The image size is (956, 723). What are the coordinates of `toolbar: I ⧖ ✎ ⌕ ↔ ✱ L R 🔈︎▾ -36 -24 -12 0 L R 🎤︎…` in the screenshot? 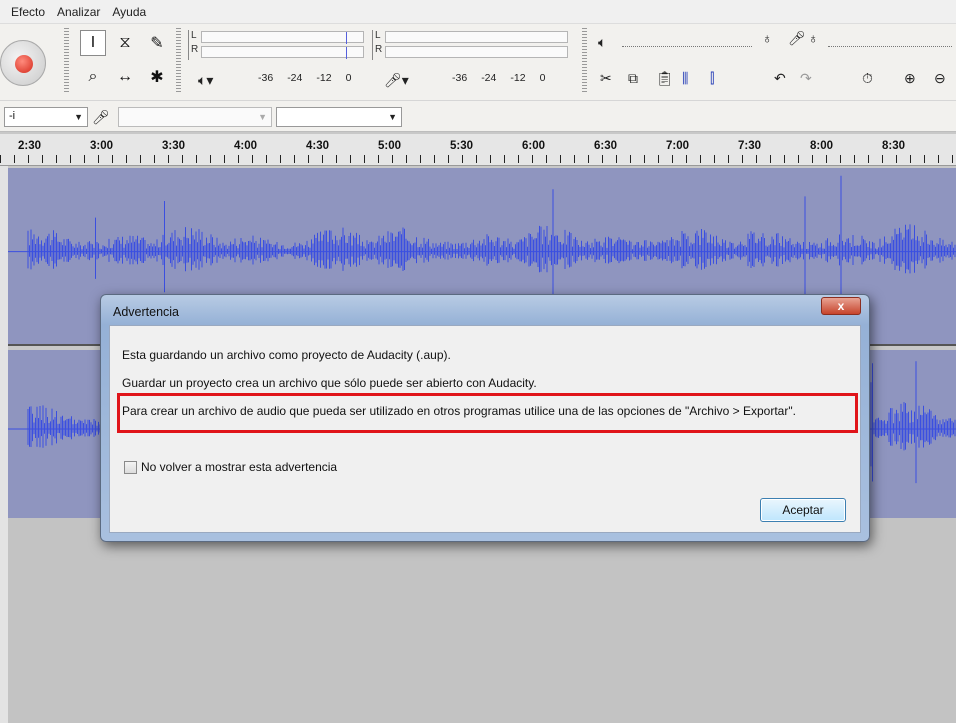 It's located at (478, 62).